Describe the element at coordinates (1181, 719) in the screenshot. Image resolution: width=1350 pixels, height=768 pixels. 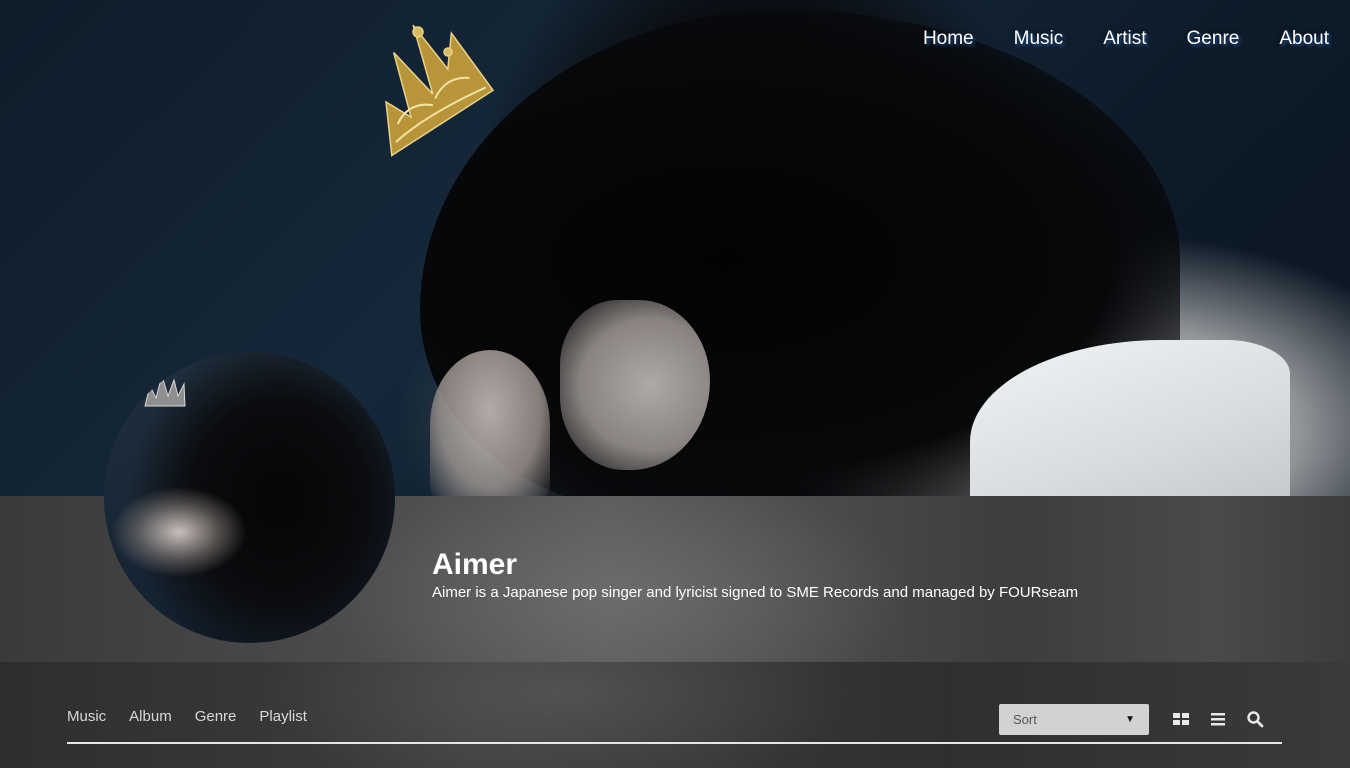
I see `grid-view-icon` at that location.